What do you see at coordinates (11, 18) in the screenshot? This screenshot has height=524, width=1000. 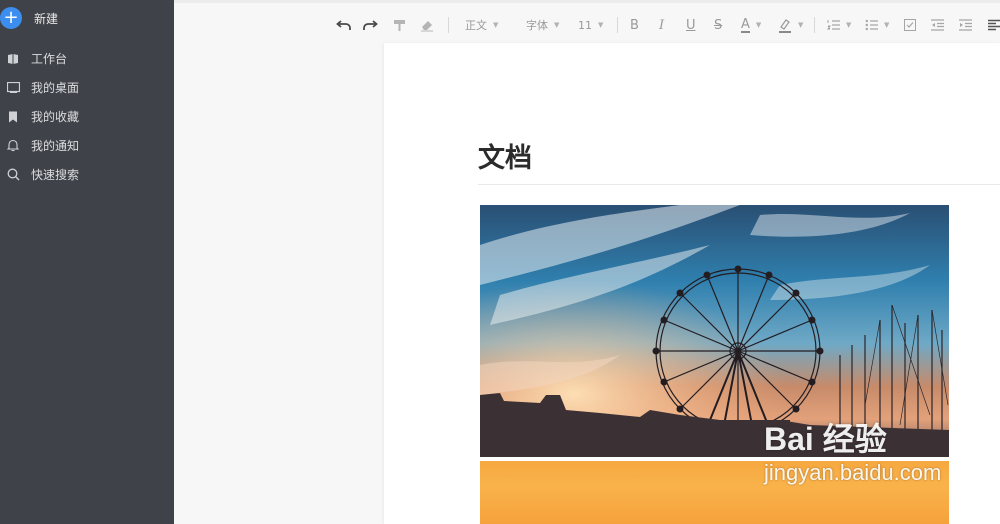 I see `plus-icon: +` at bounding box center [11, 18].